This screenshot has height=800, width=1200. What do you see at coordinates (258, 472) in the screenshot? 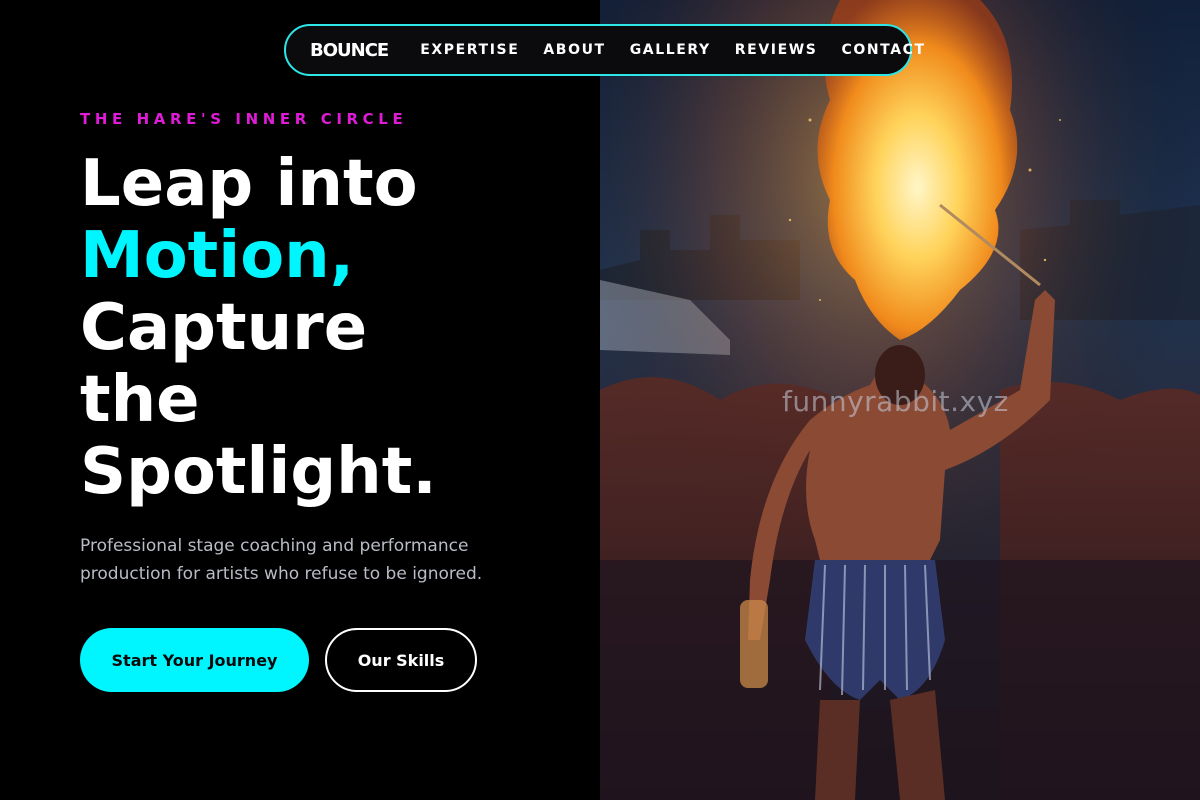
I see `headline-line-5: Spotlight.` at bounding box center [258, 472].